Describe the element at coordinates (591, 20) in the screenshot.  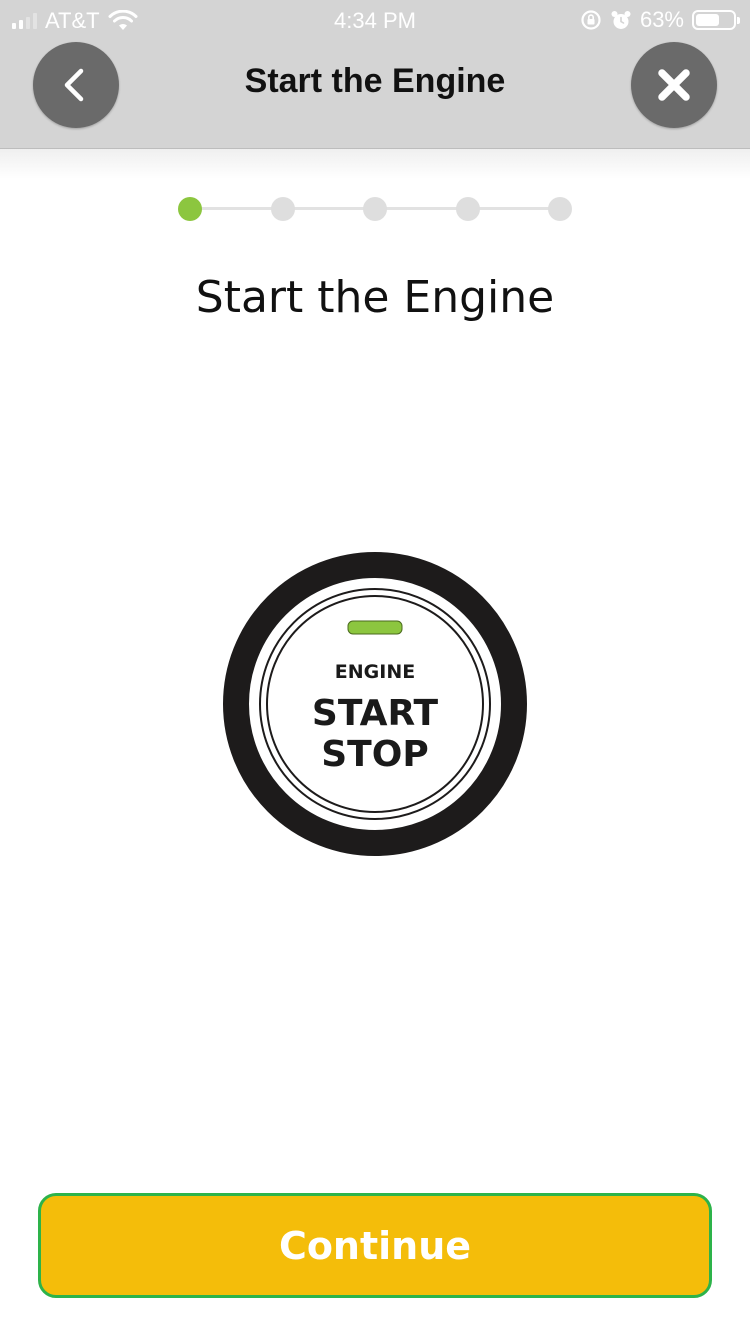
I see `orientation-lock-icon` at that location.